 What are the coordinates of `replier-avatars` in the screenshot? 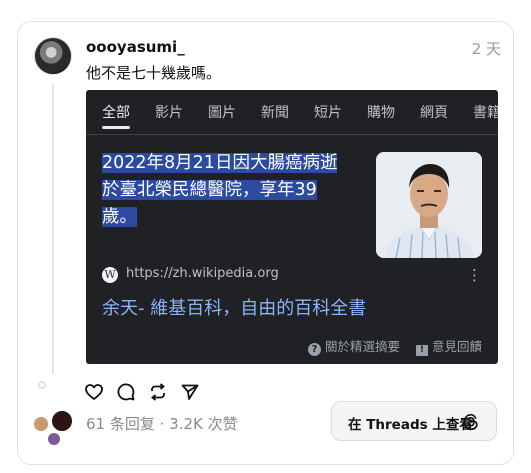 It's located at (53, 428).